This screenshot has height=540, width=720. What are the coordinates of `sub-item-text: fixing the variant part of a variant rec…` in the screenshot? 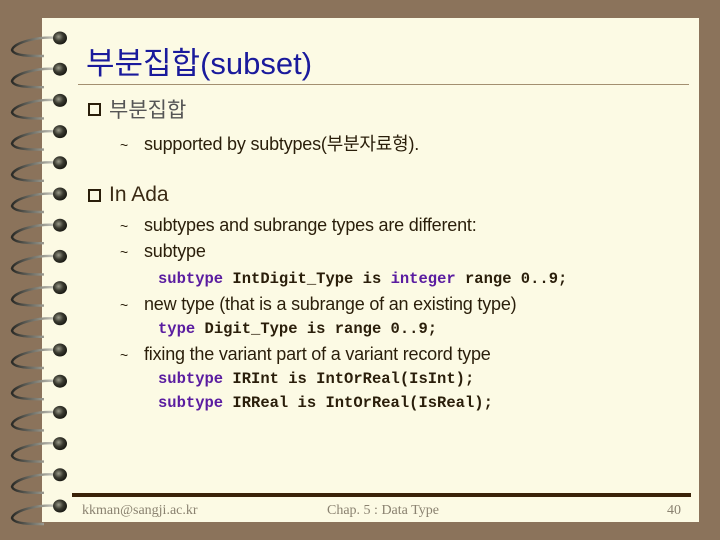 It's located at (317, 354).